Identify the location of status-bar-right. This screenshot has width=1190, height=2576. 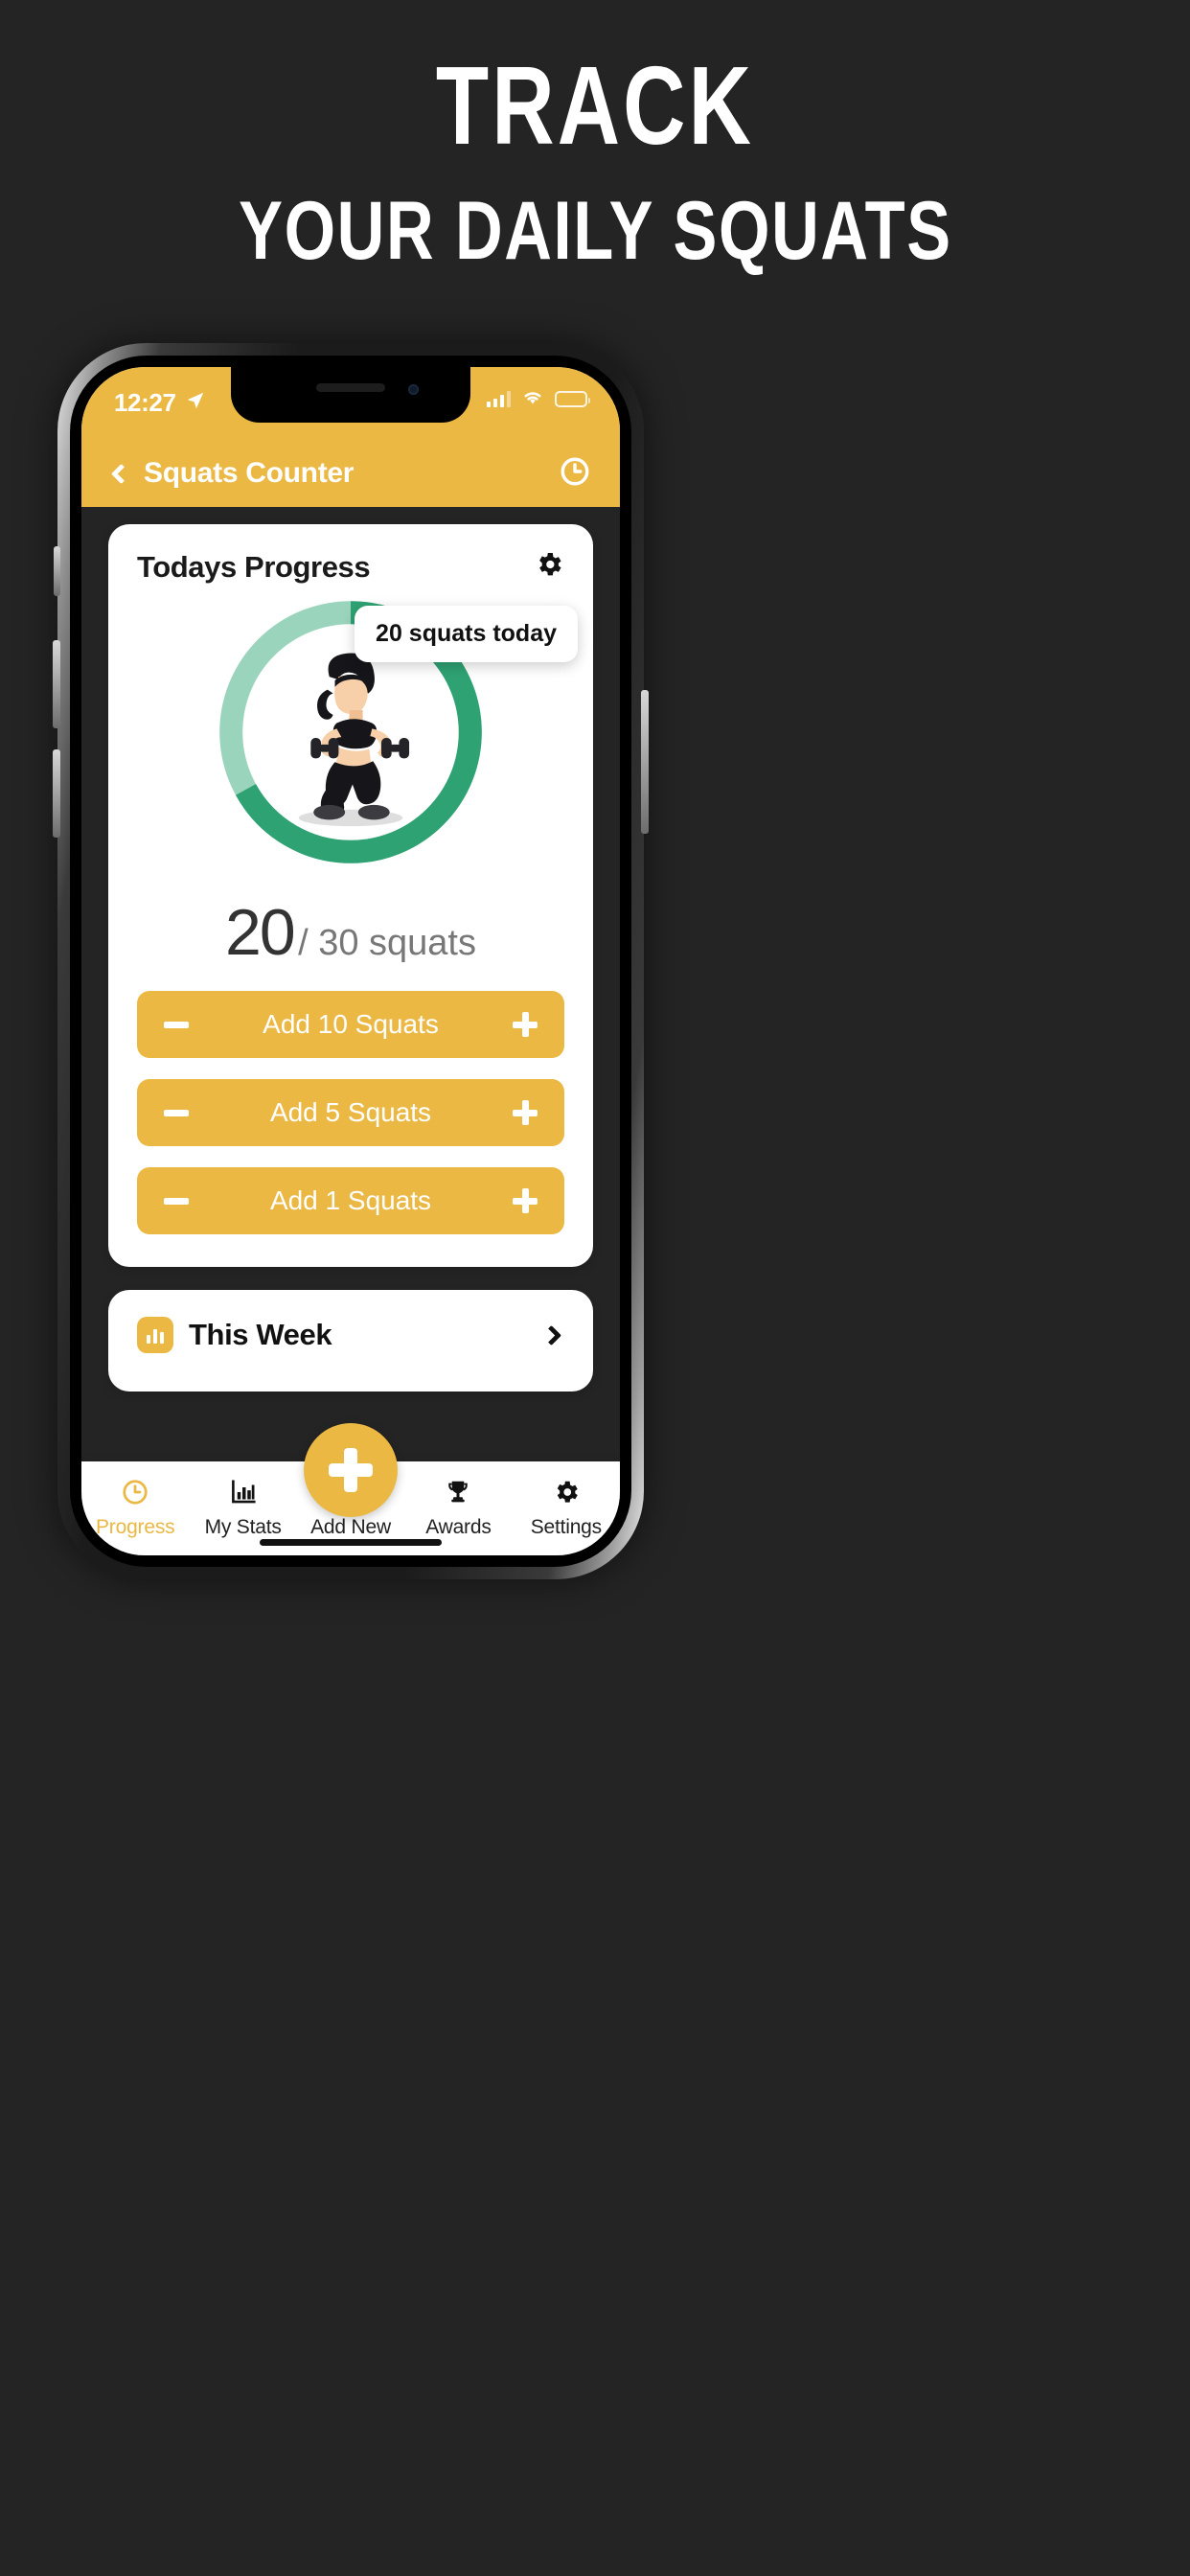
(538, 399).